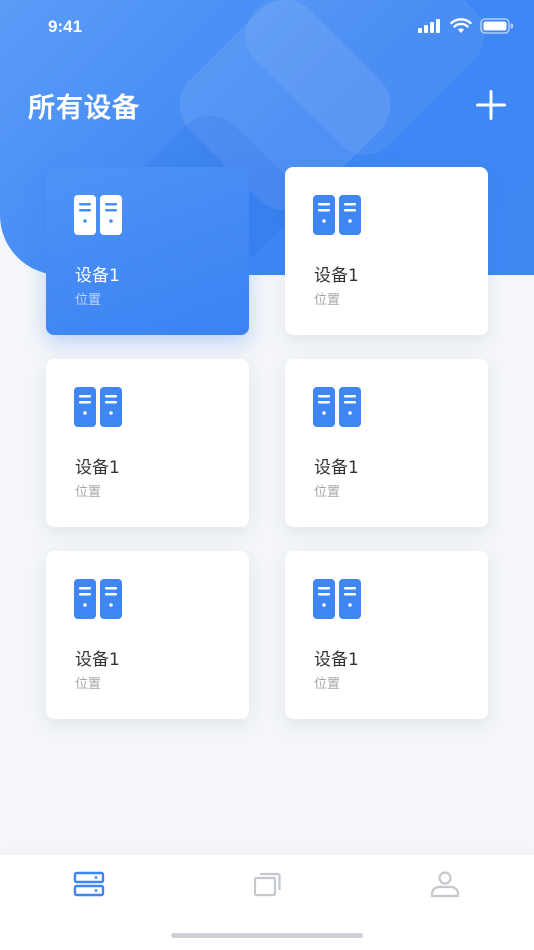  I want to click on plus-icon, so click(491, 105).